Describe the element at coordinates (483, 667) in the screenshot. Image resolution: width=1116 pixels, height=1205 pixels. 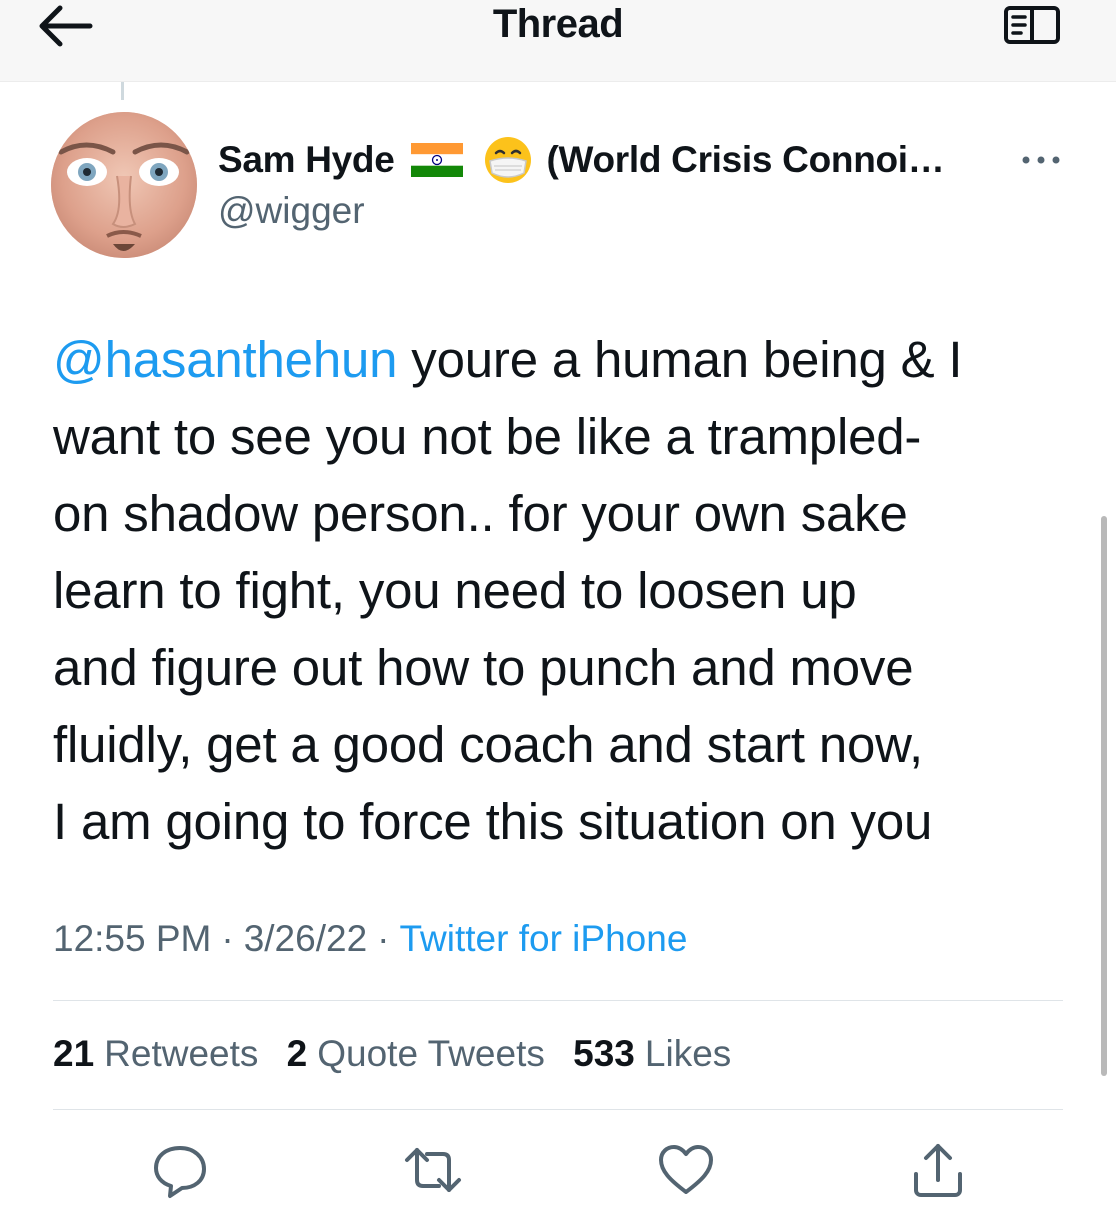
I see `tweet-line: and figure out how to punch and move` at that location.